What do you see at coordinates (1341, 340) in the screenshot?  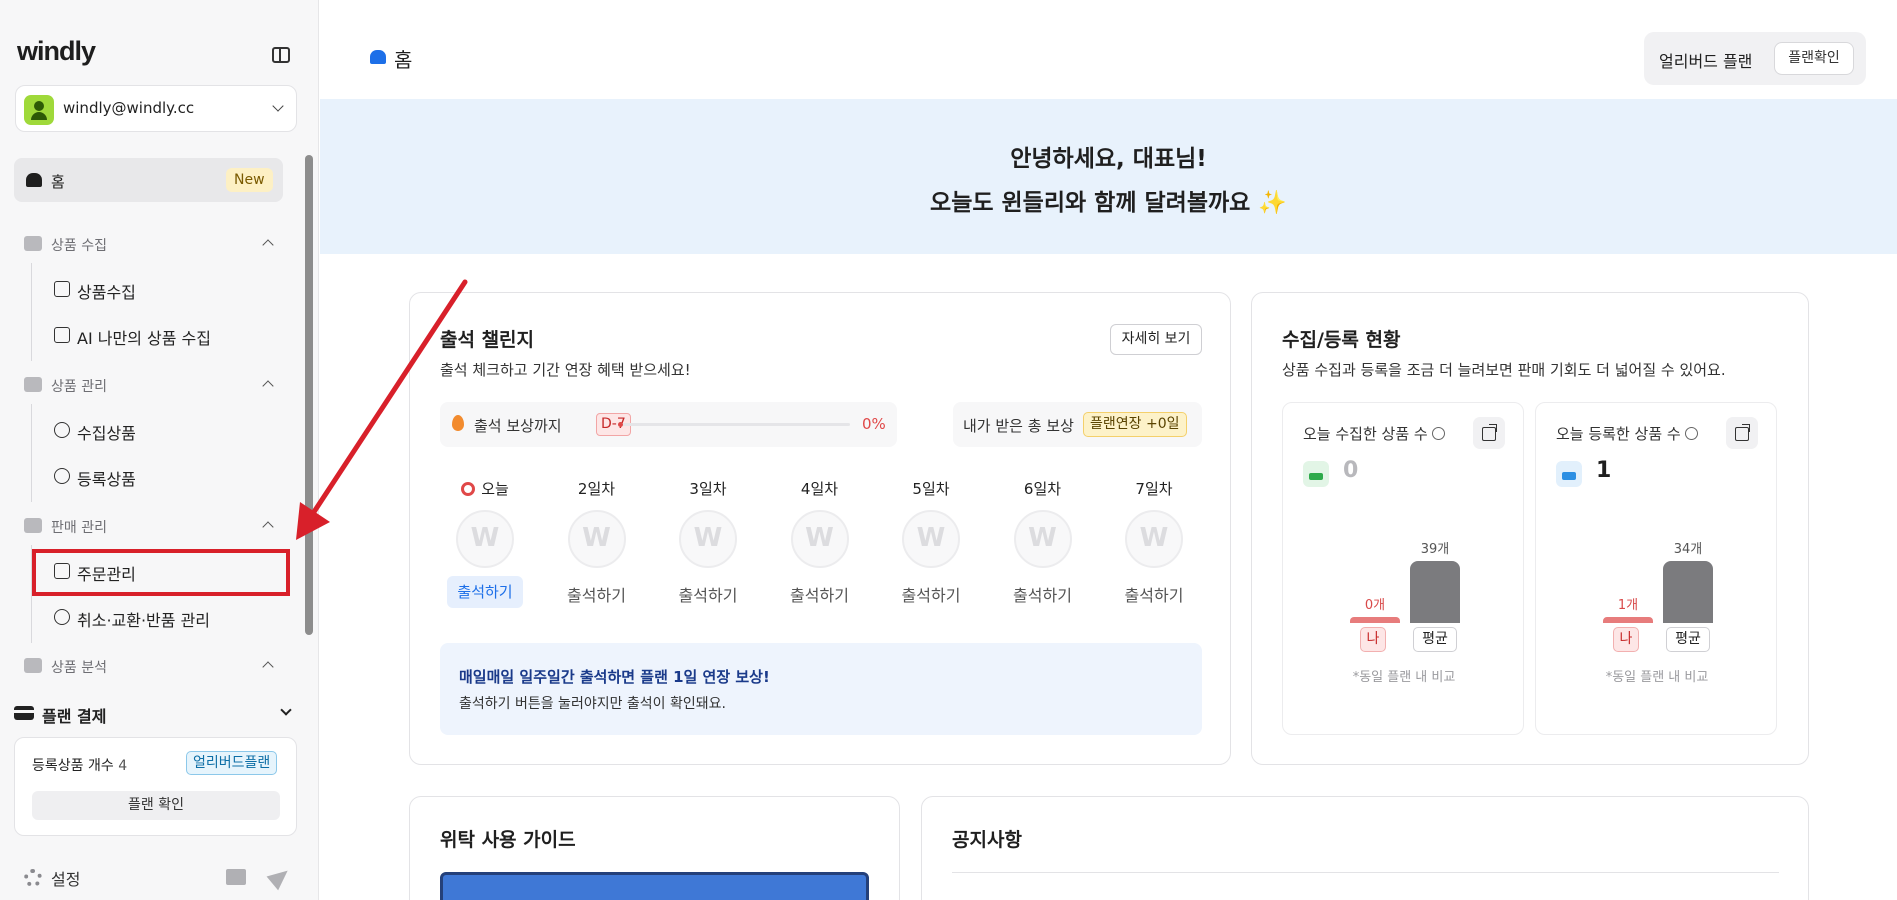 I see `card-title: 수집/등록 현황` at bounding box center [1341, 340].